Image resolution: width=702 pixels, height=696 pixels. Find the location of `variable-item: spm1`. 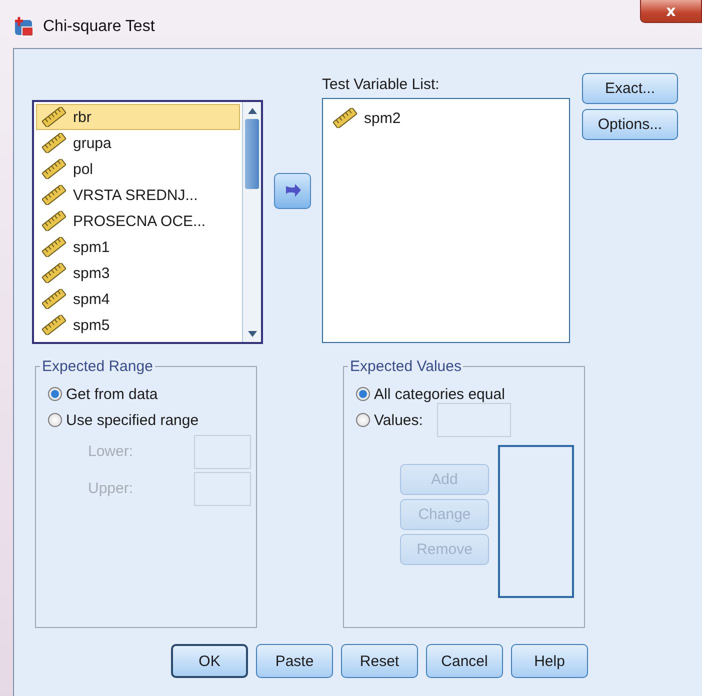

variable-item: spm1 is located at coordinates (138, 247).